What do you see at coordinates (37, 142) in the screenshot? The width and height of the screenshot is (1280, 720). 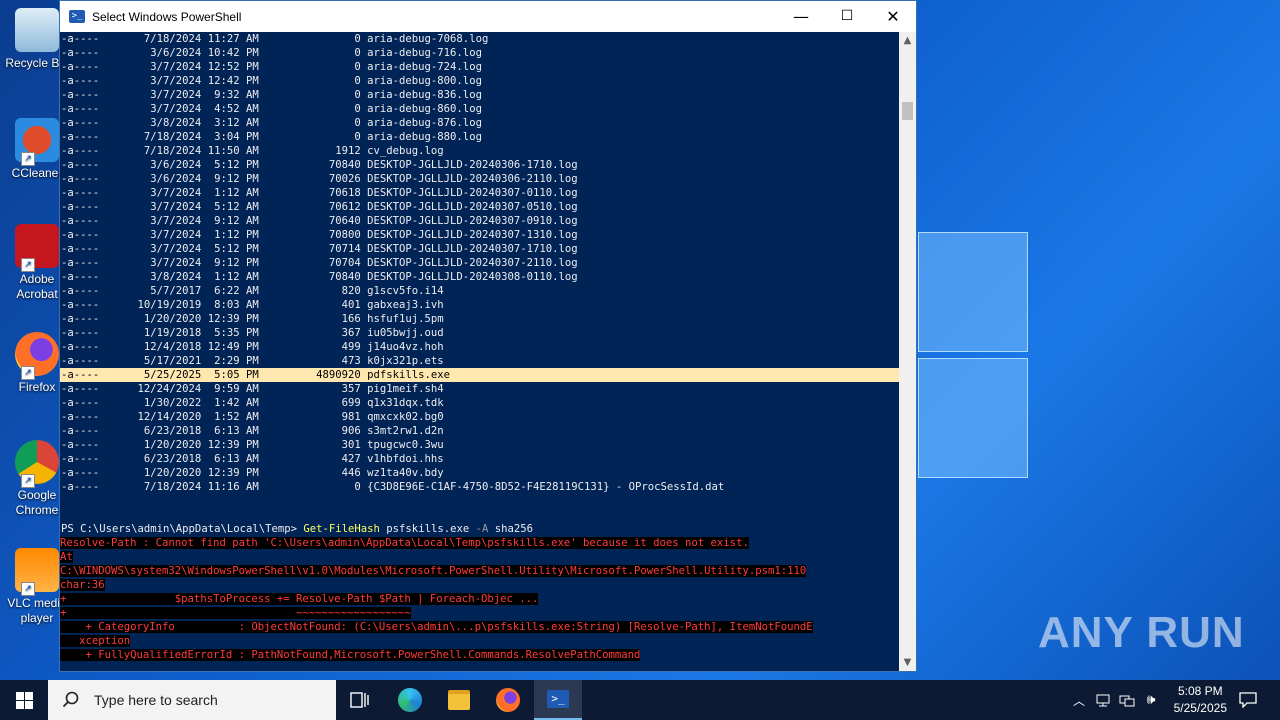 I see `ccleaner-icon: ↗` at bounding box center [37, 142].